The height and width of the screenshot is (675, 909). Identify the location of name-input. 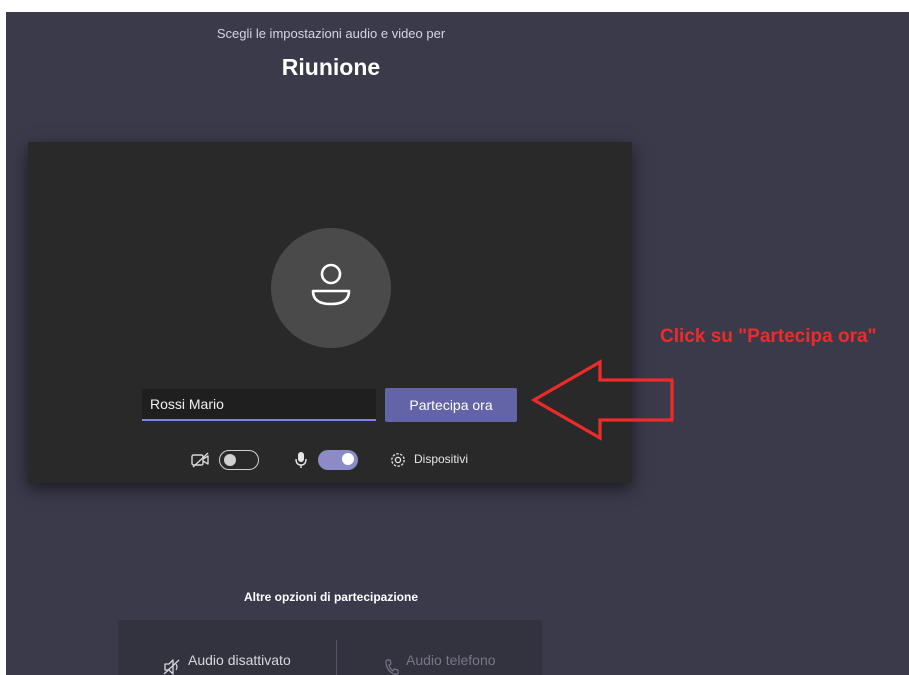
(259, 405).